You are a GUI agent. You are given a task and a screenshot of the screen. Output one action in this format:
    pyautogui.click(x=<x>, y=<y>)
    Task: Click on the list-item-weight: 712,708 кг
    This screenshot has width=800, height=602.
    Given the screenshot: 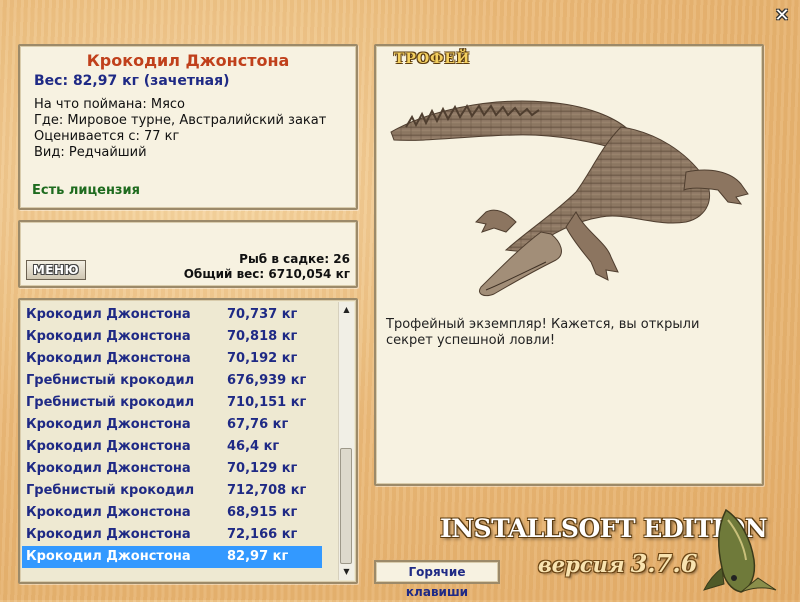 What is the action you would take?
    pyautogui.click(x=267, y=490)
    